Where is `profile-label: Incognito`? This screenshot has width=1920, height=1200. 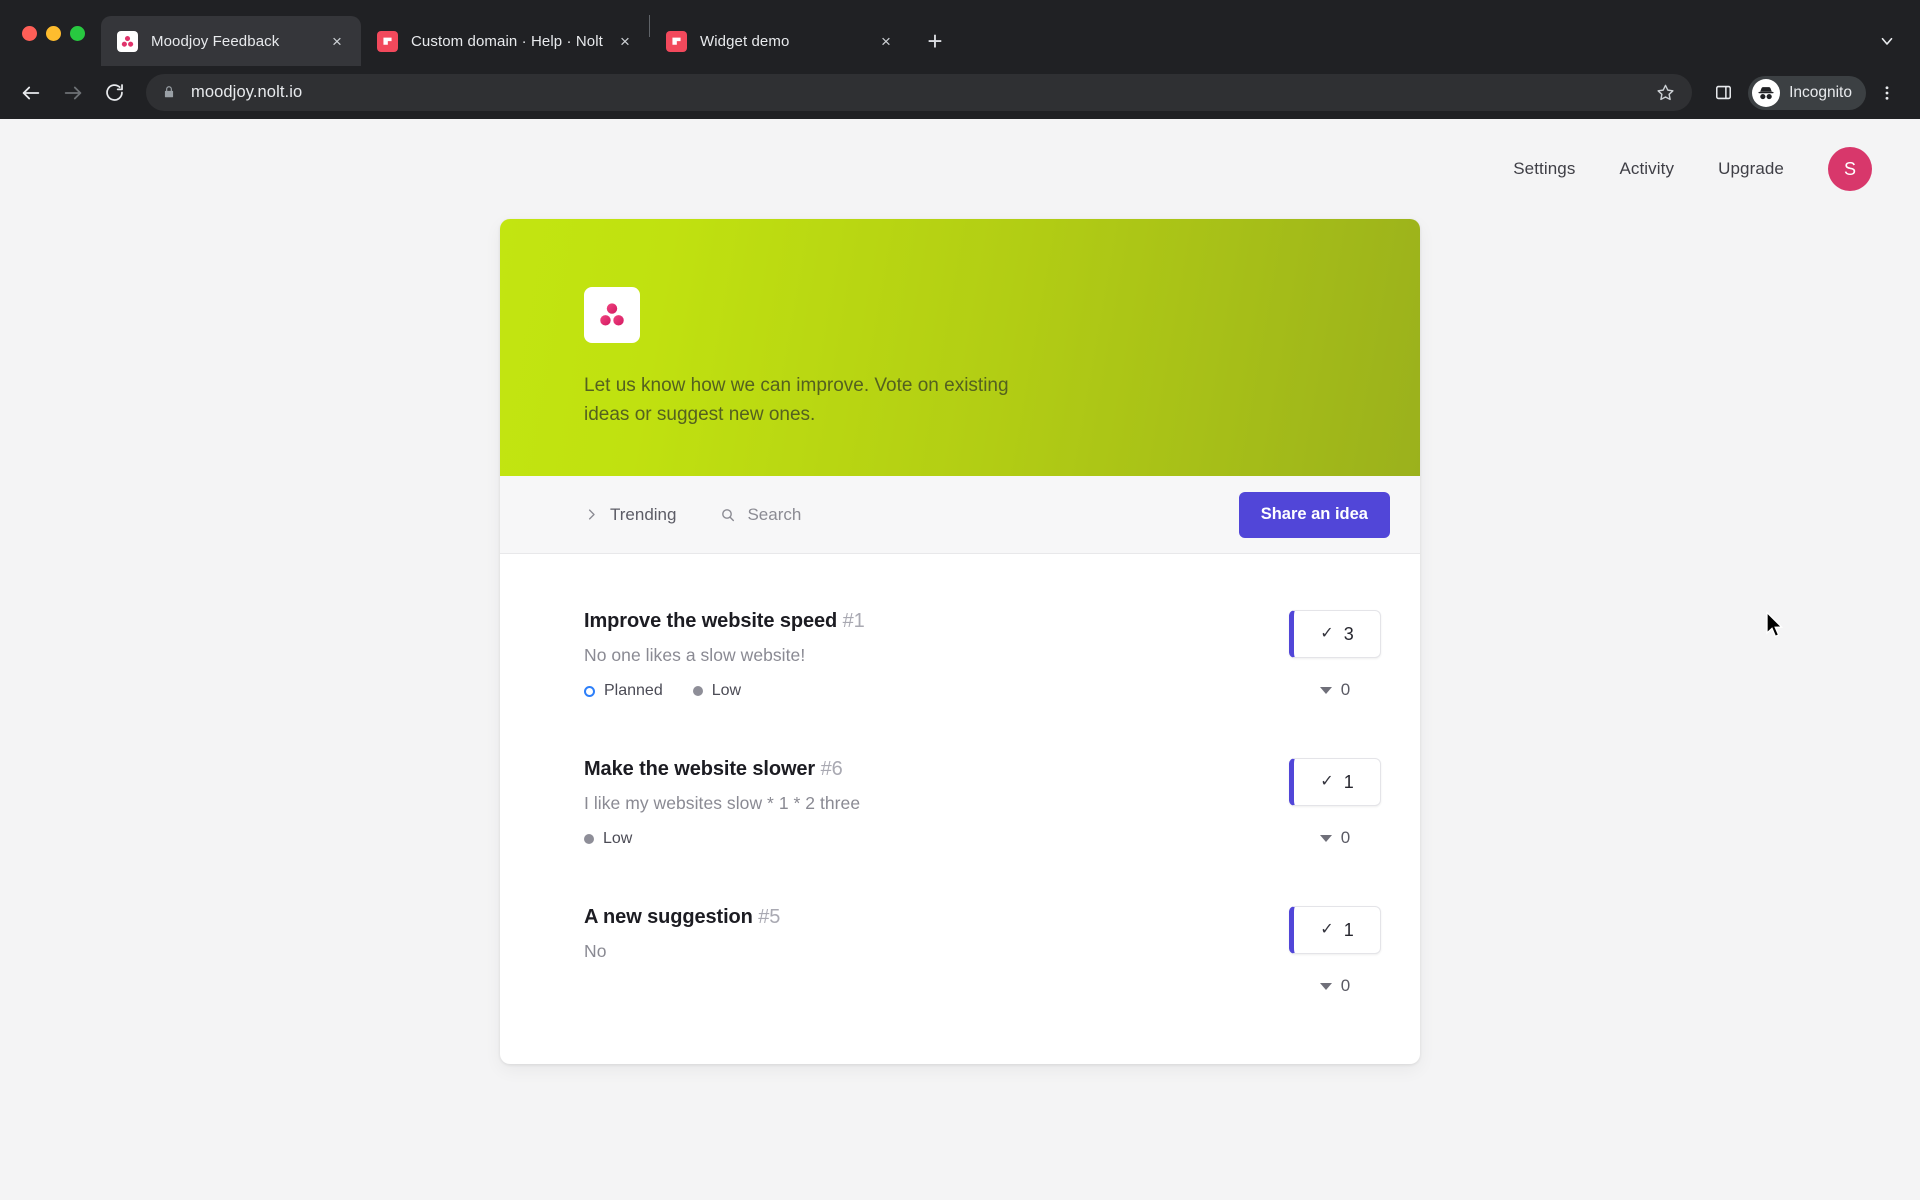 profile-label: Incognito is located at coordinates (1820, 92).